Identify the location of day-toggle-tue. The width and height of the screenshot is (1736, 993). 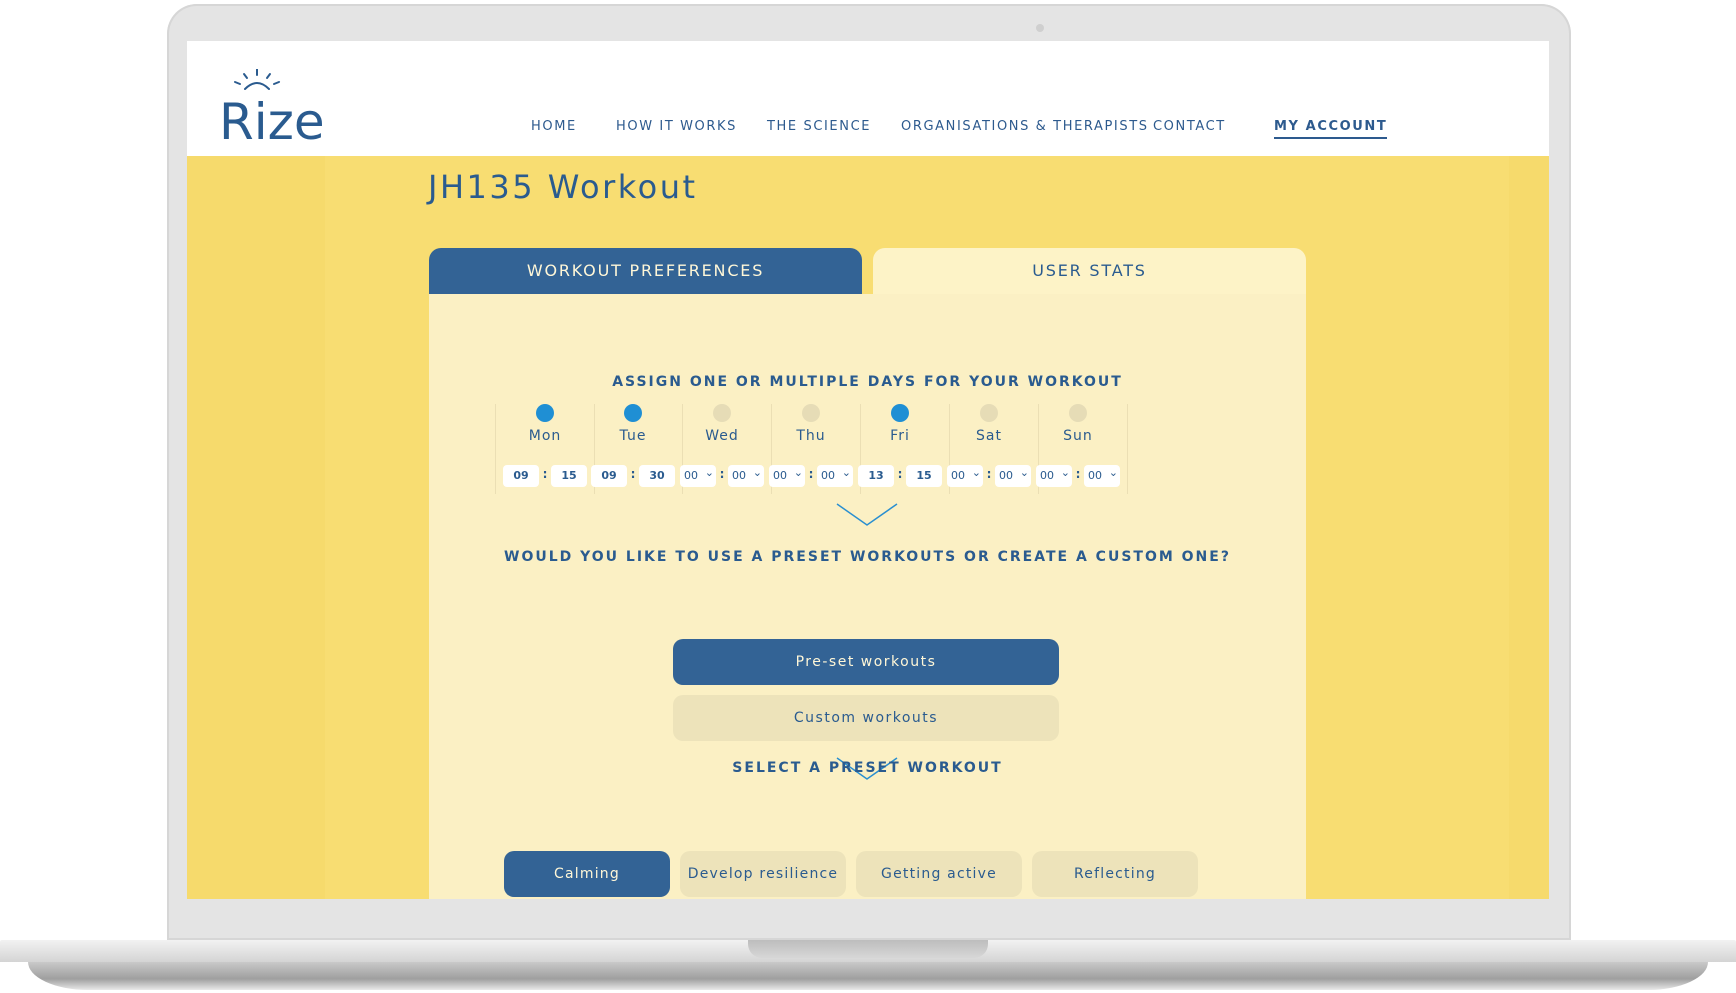
(633, 413).